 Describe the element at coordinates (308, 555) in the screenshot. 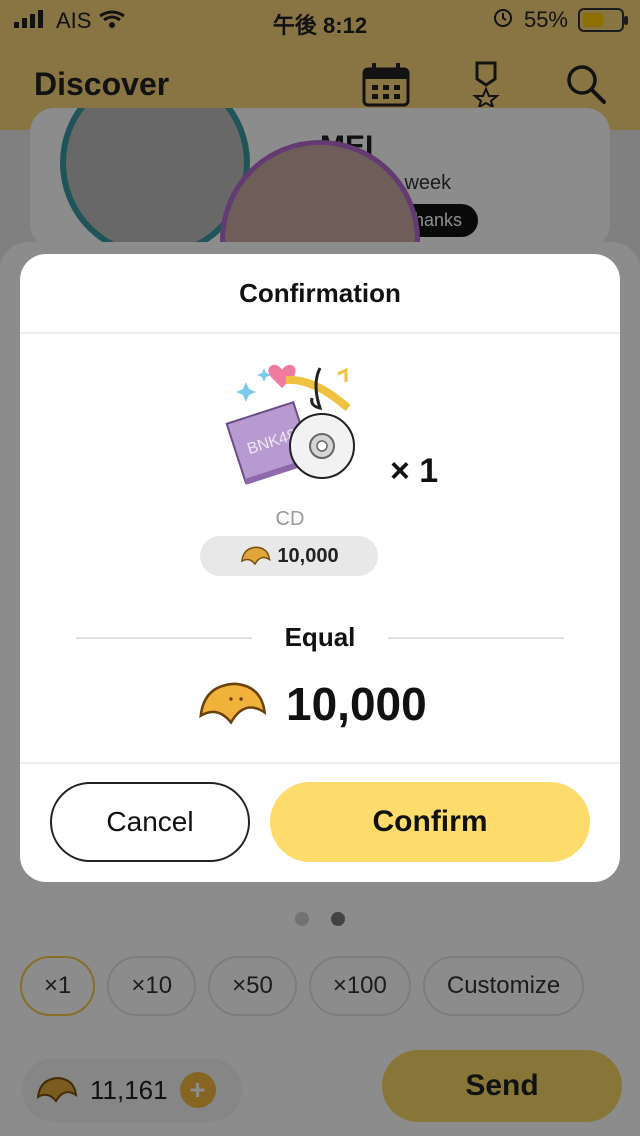

I see `gift-price: 10,000` at that location.